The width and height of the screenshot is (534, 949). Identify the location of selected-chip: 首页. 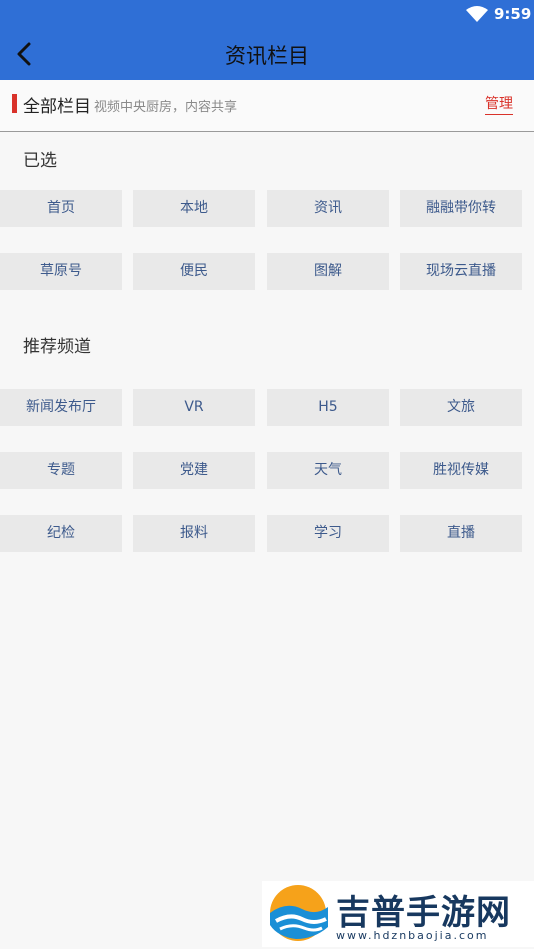
(61, 208).